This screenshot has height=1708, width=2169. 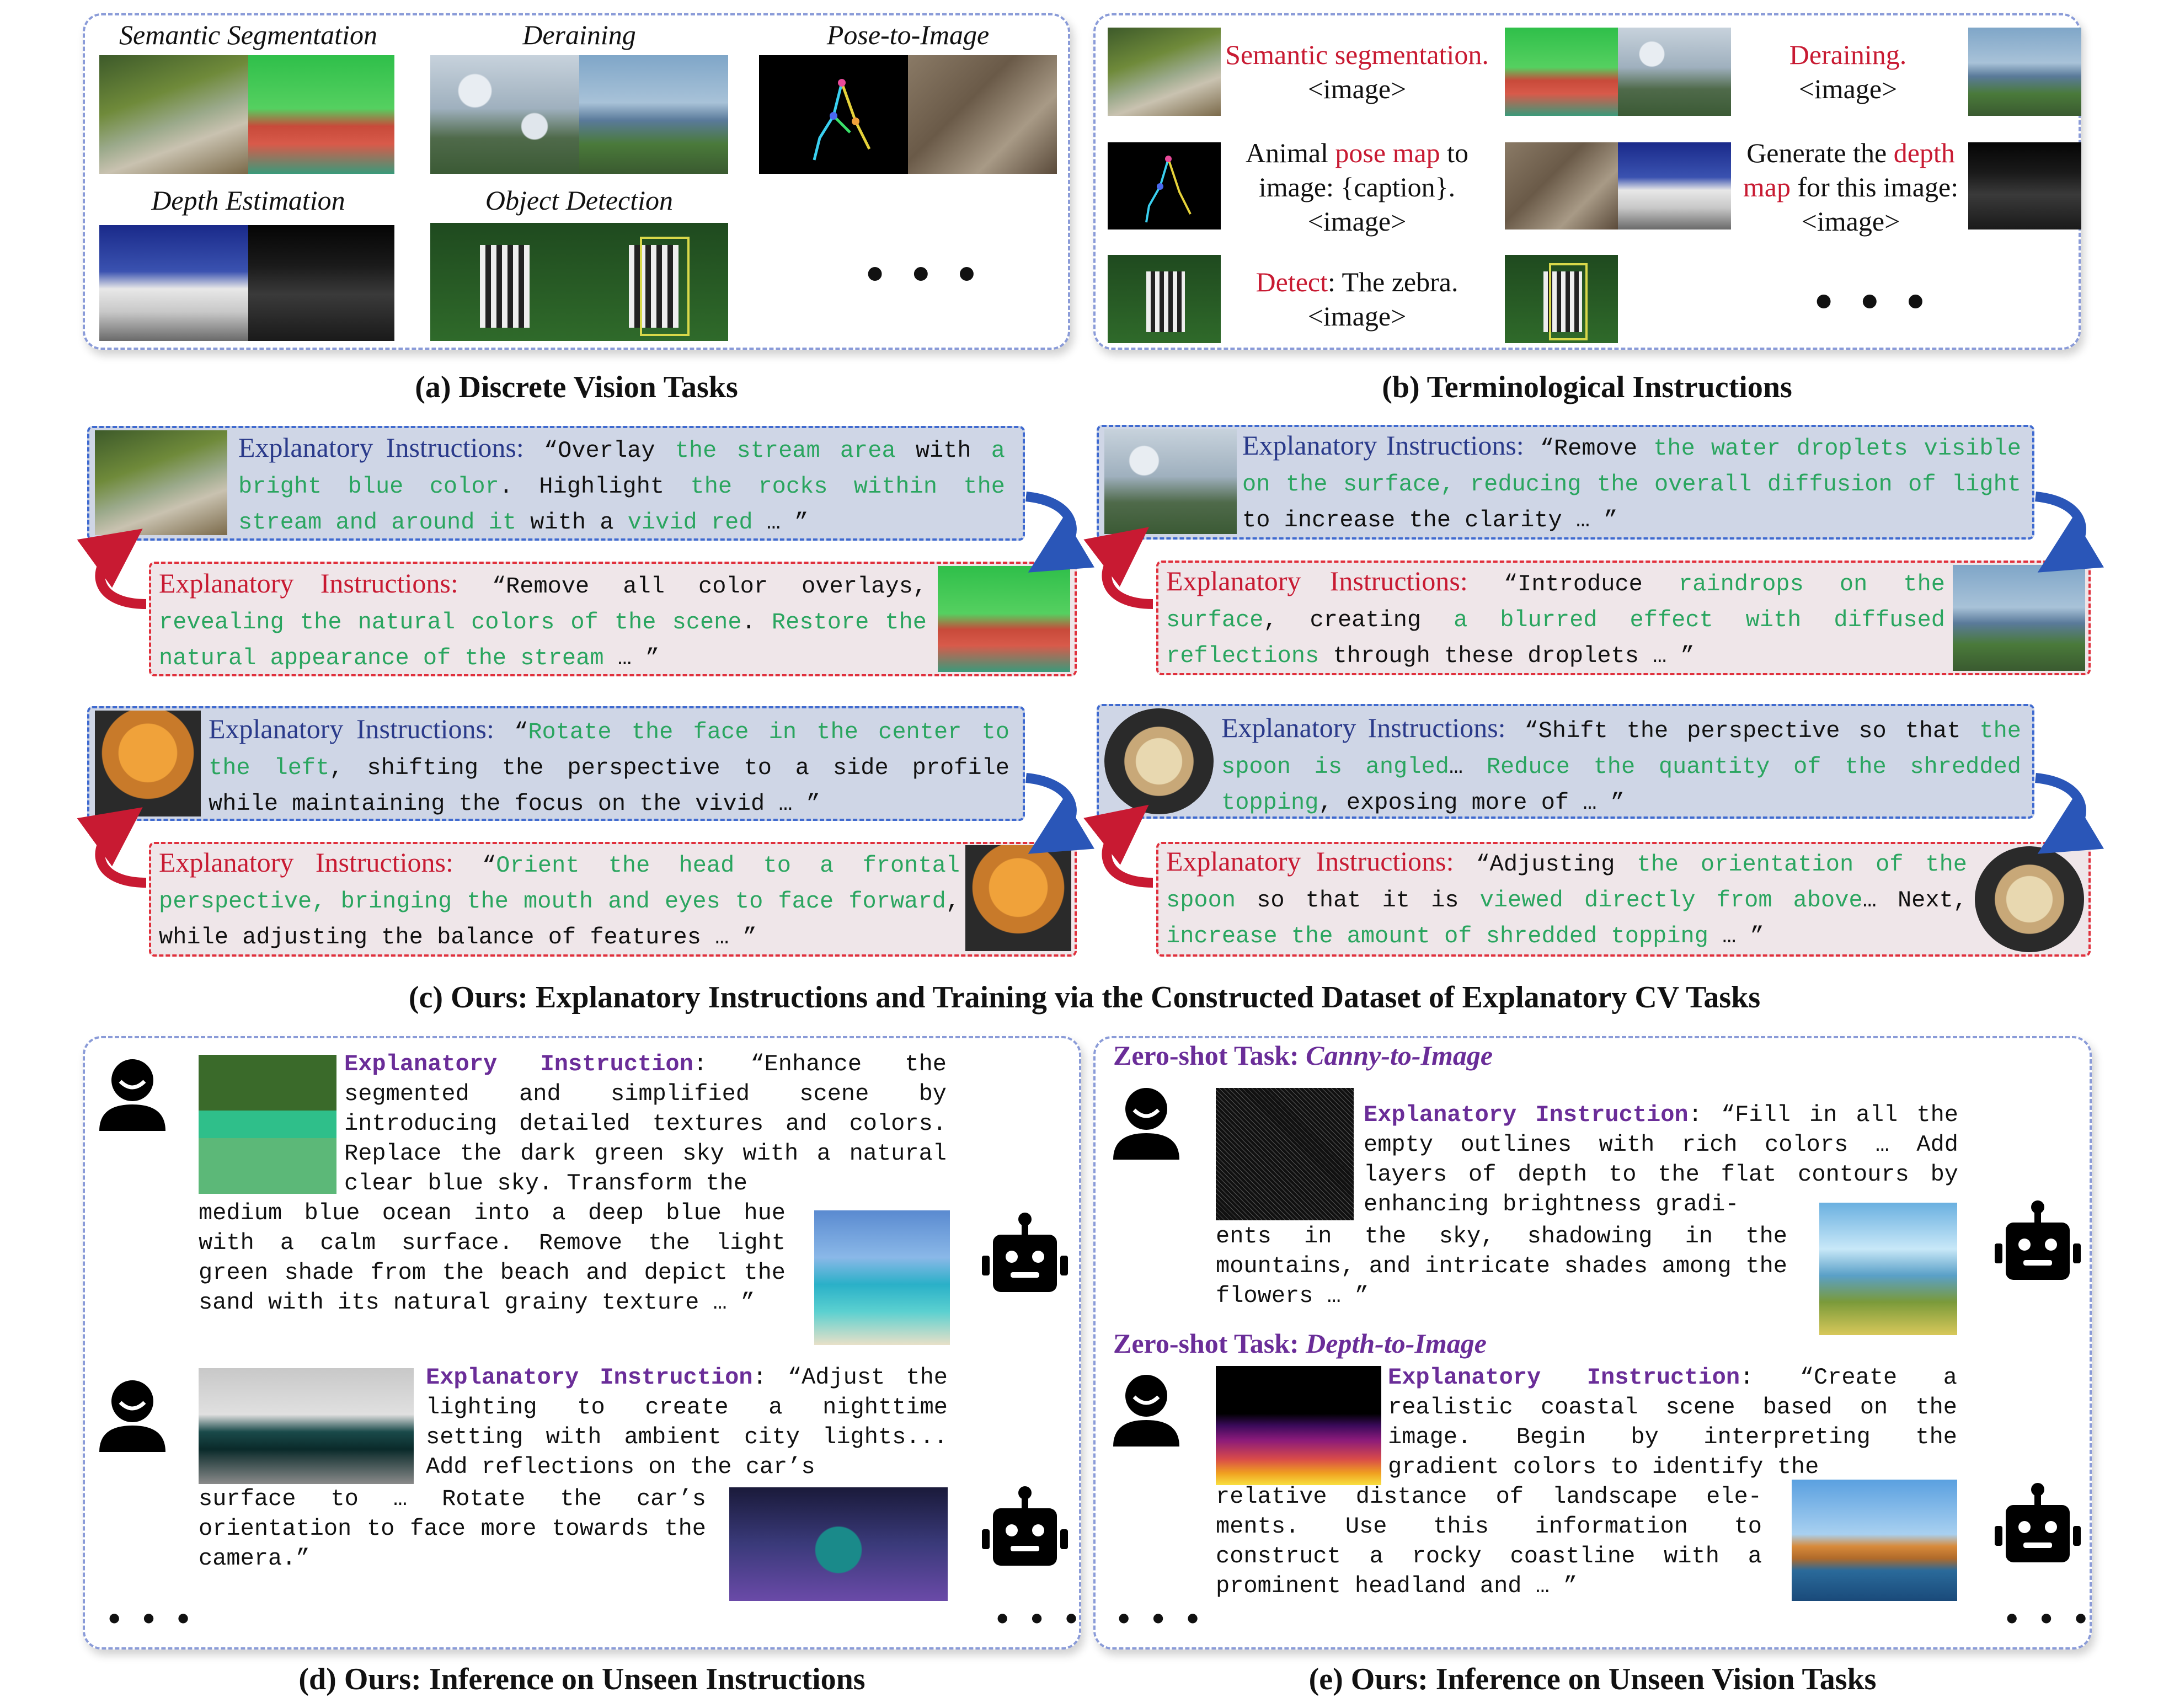 What do you see at coordinates (1357, 222) in the screenshot?
I see `pose-image-token: <image>` at bounding box center [1357, 222].